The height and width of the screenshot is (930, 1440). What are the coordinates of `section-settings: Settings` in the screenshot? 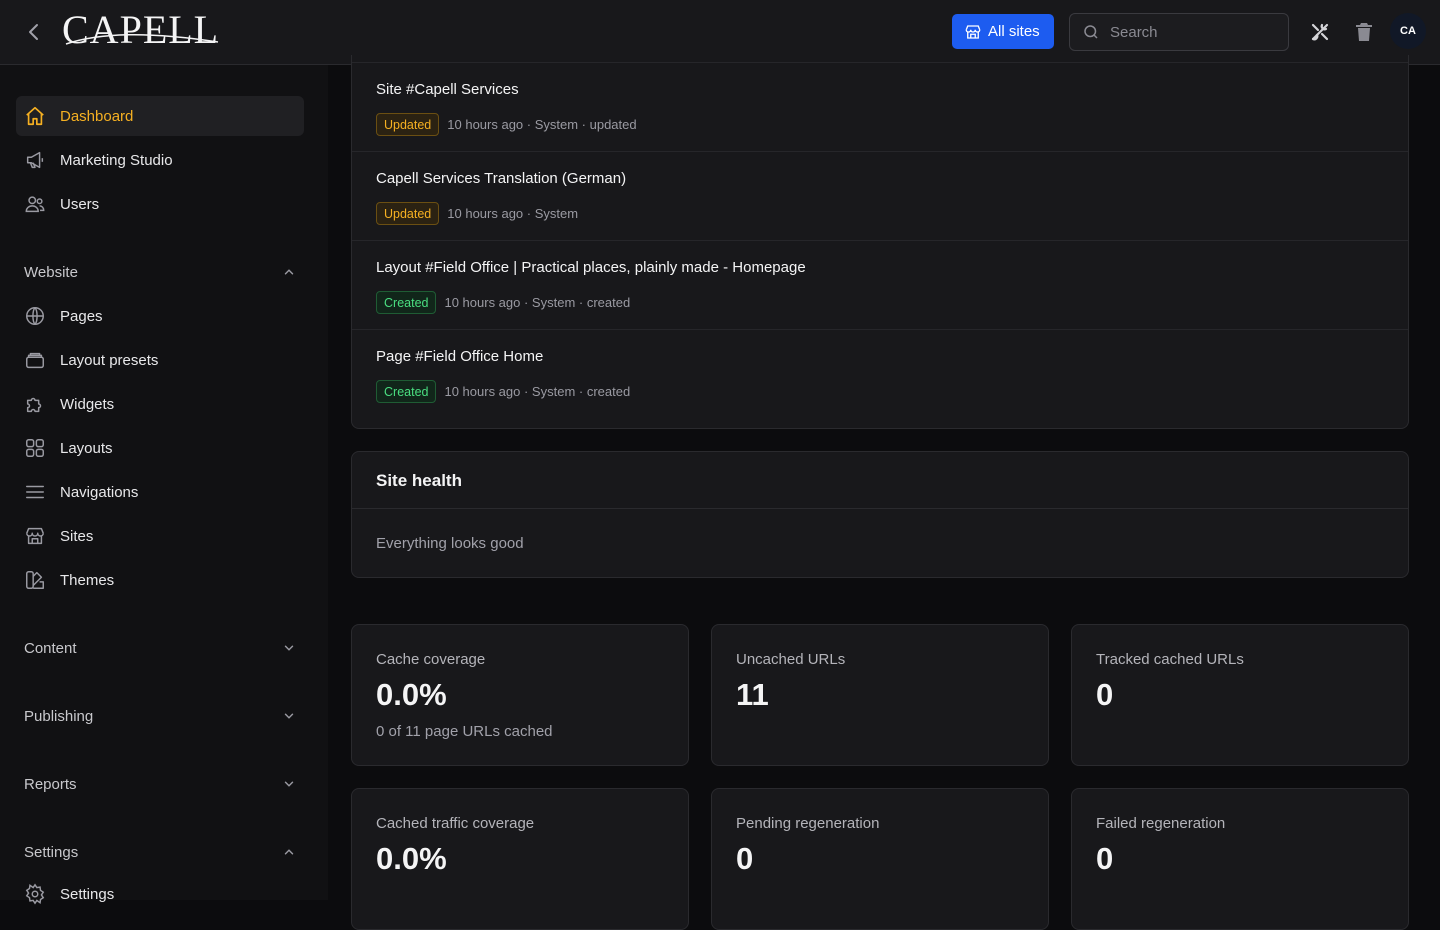 It's located at (160, 852).